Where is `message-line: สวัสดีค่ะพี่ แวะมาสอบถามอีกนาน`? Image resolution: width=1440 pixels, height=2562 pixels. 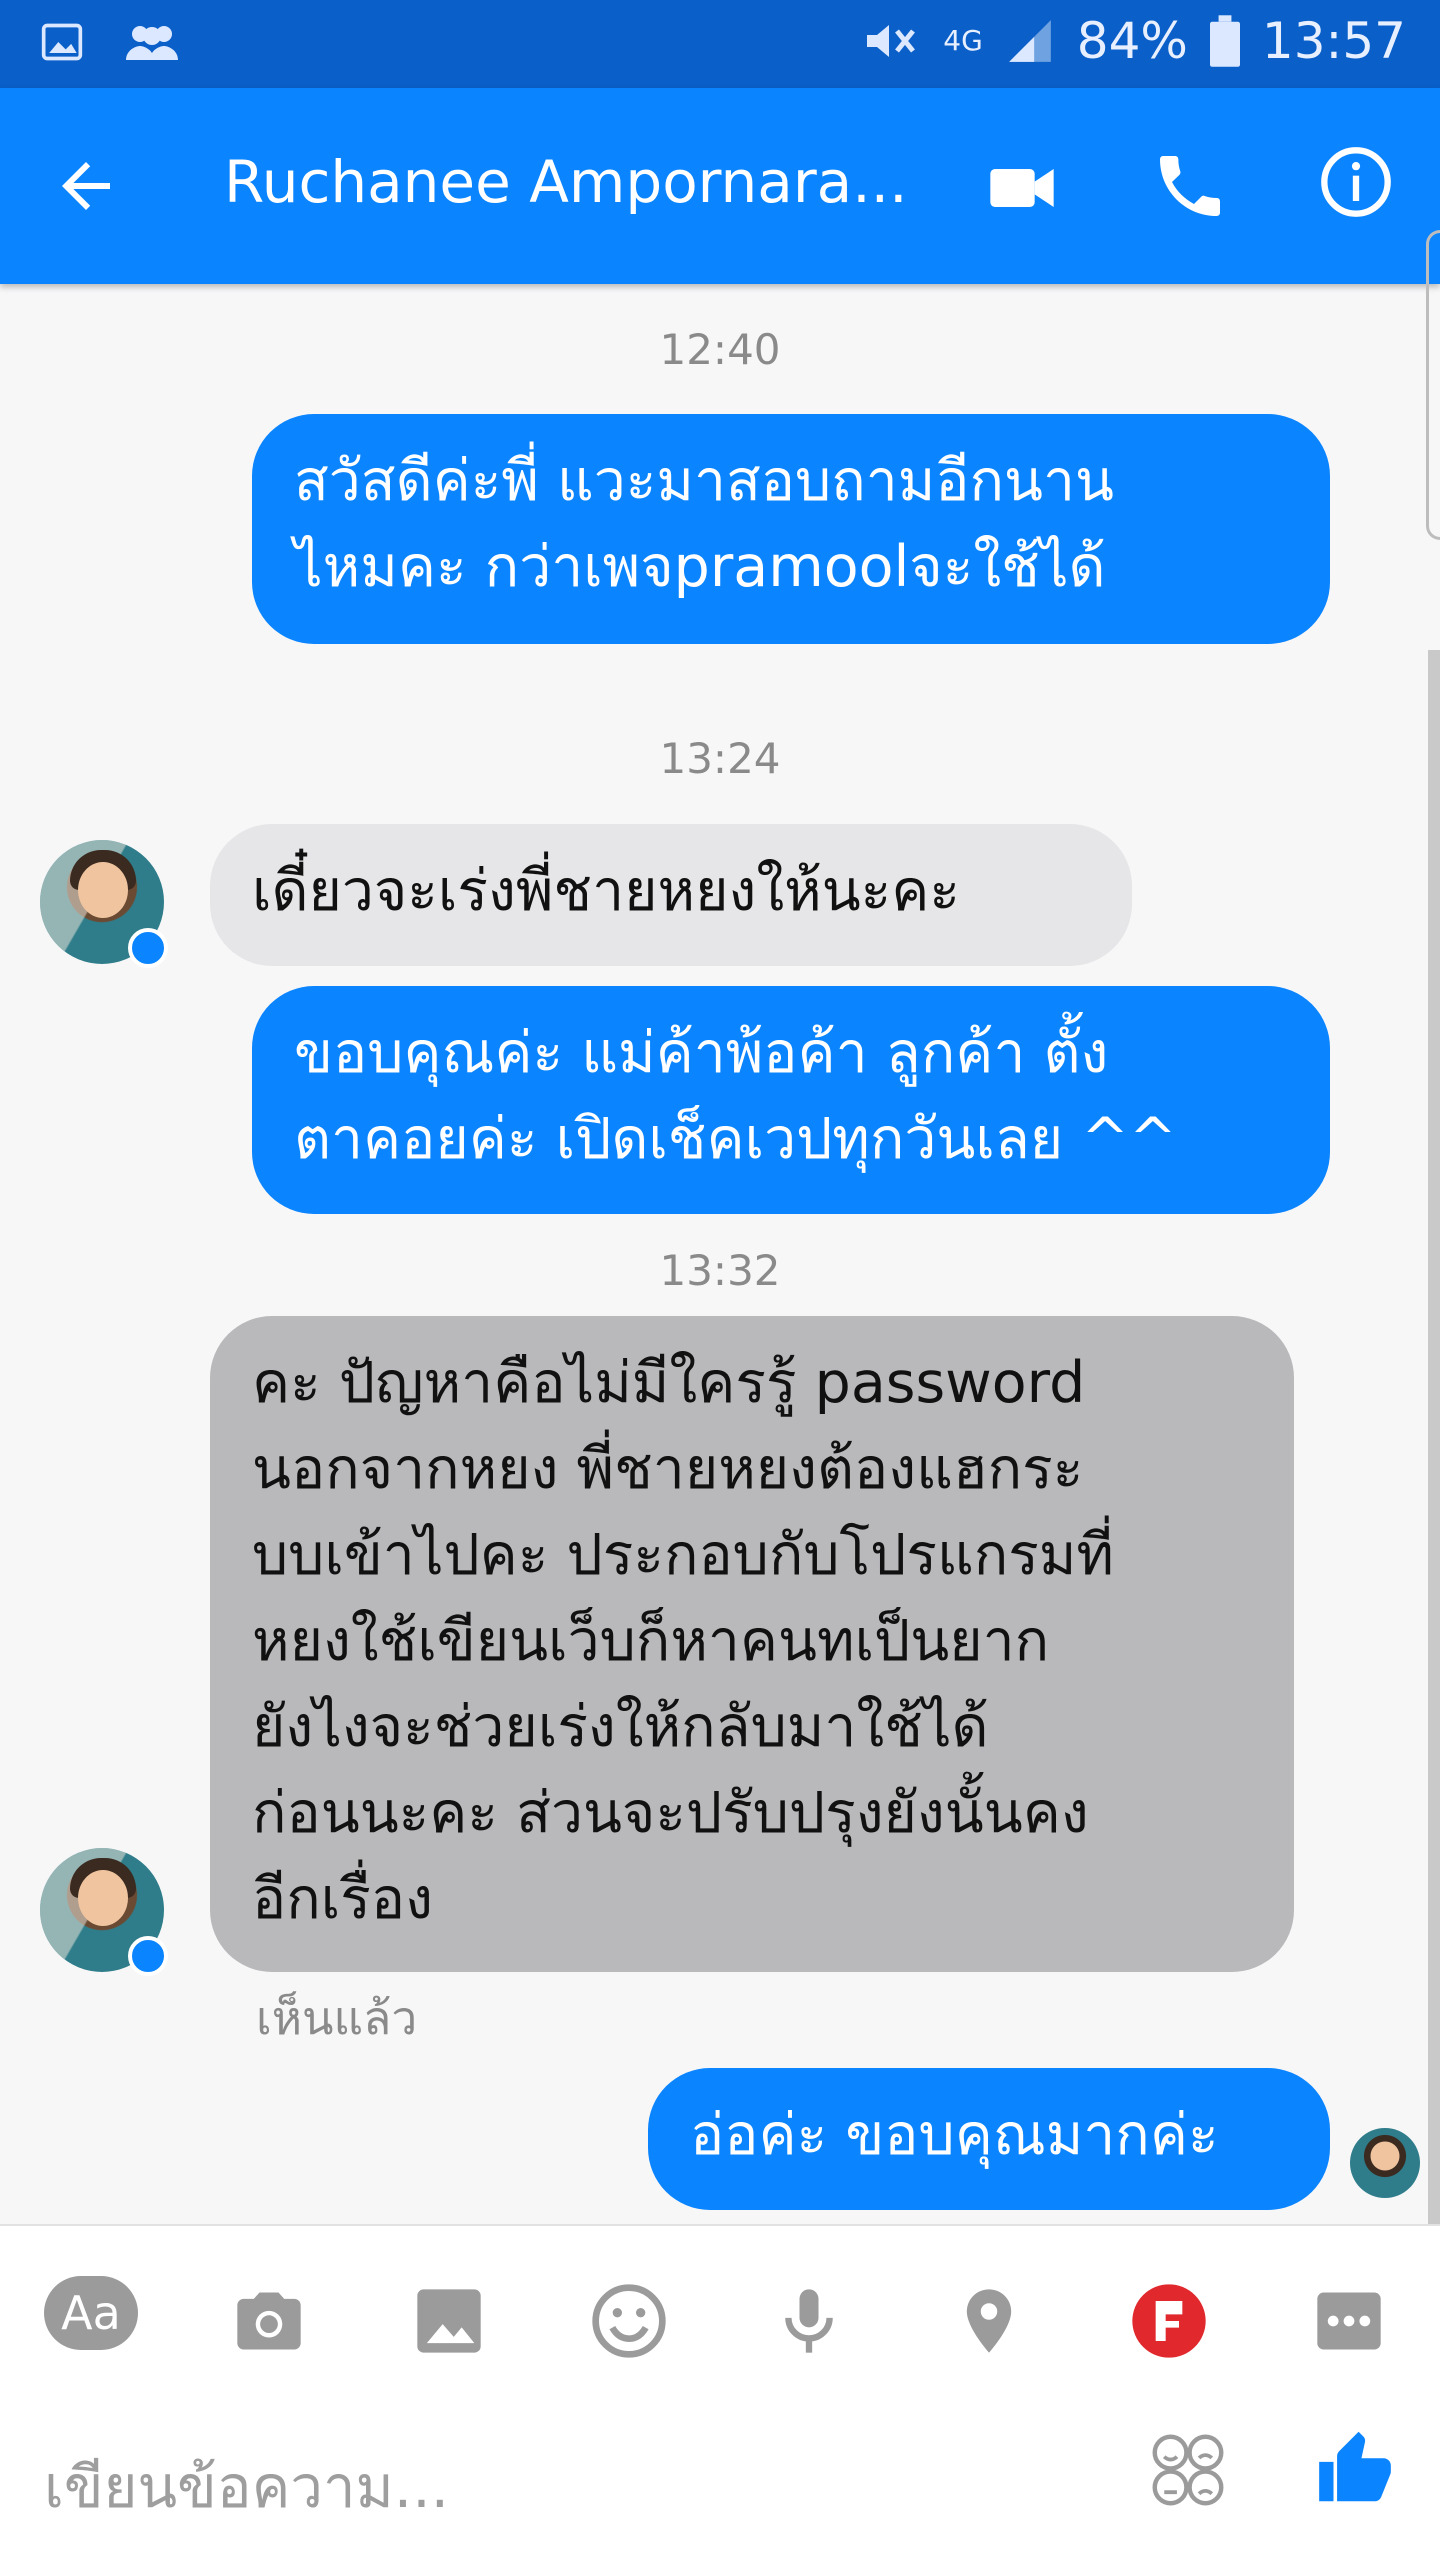
message-line: สวัสดีค่ะพี่ แวะมาสอบถามอีกนาน is located at coordinates (704, 481).